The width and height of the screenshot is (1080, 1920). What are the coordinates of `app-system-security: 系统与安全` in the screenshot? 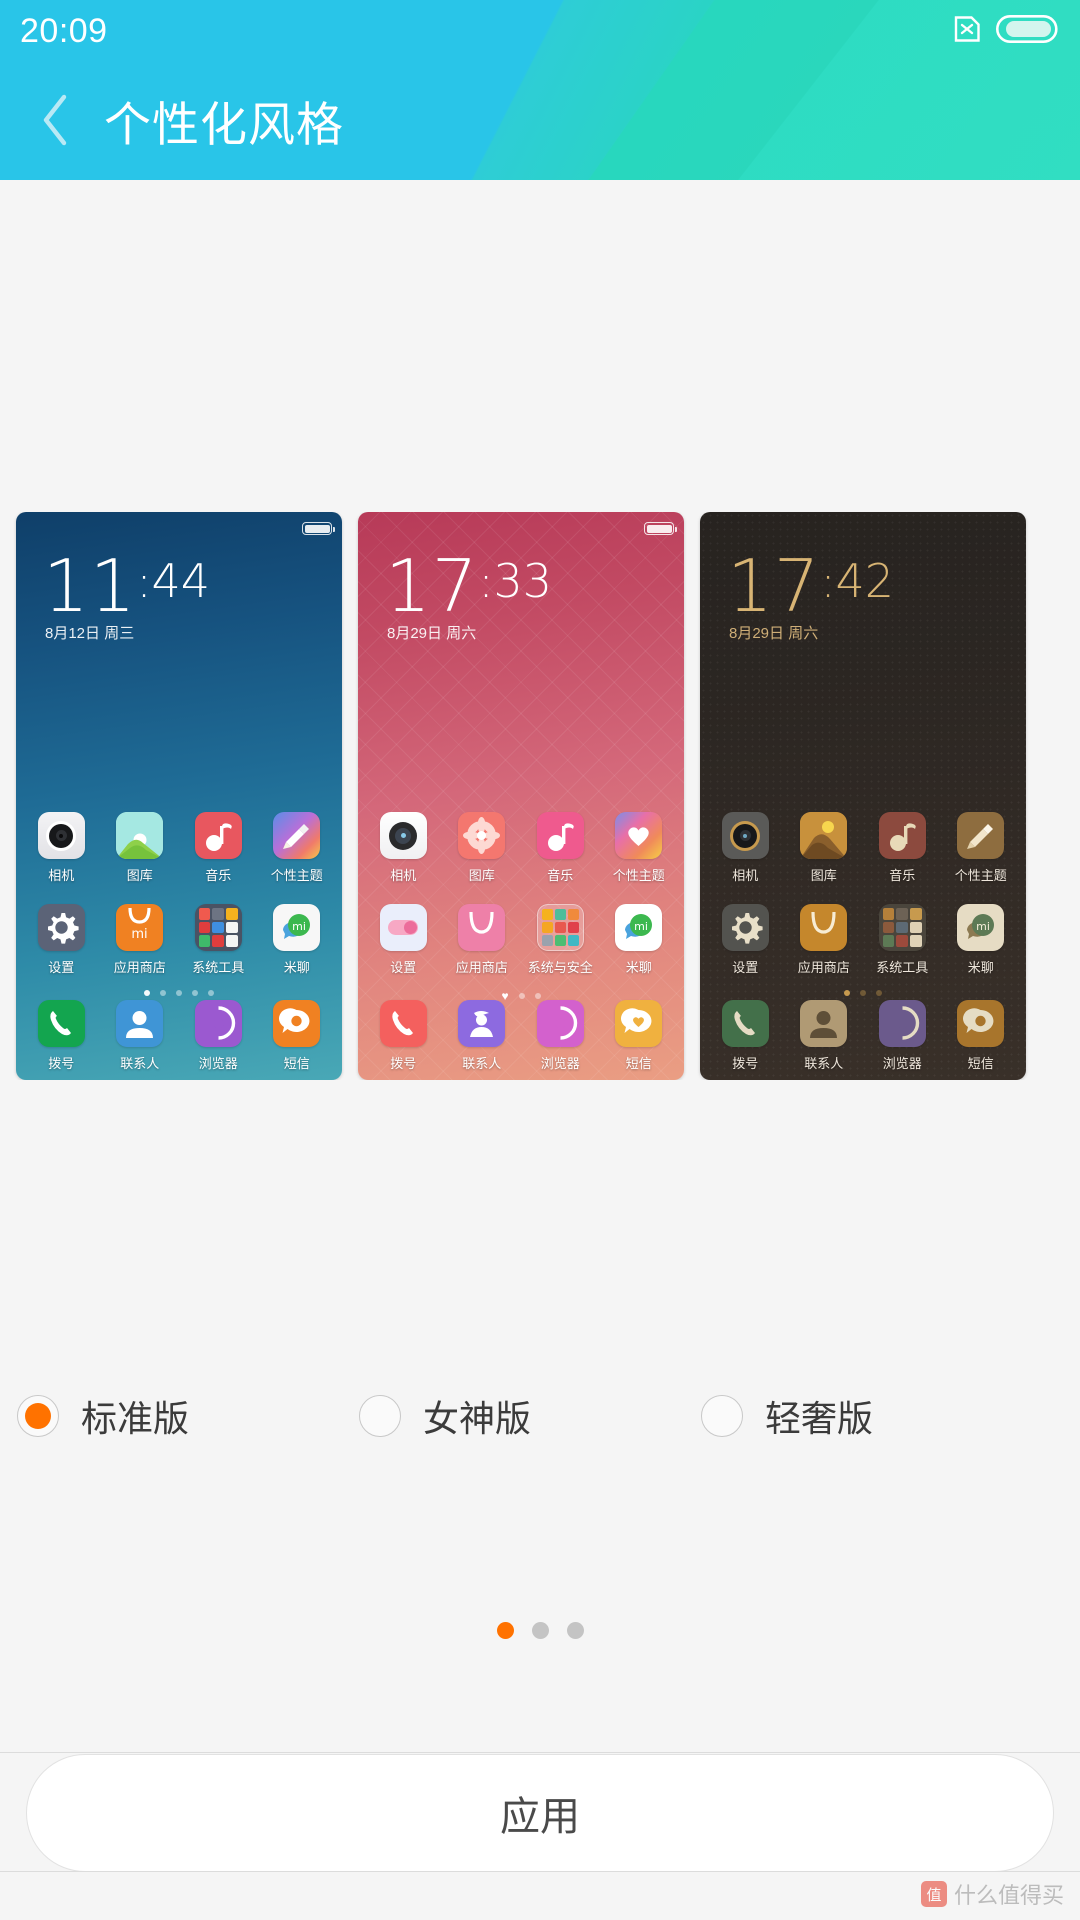 It's located at (560, 940).